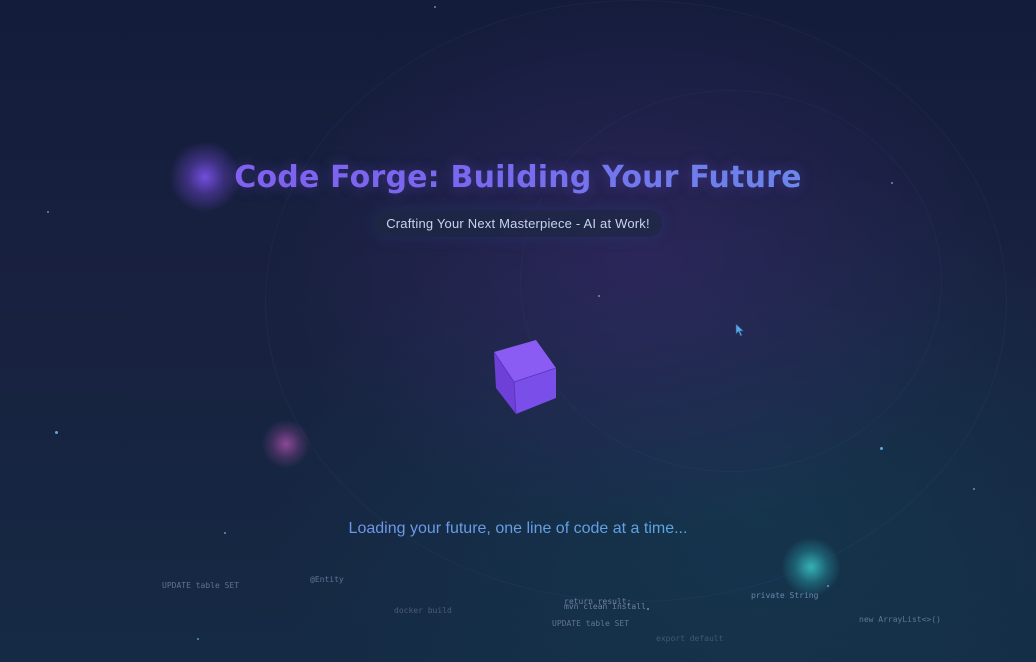  Describe the element at coordinates (286, 444) in the screenshot. I see `glow-orb-pink` at that location.